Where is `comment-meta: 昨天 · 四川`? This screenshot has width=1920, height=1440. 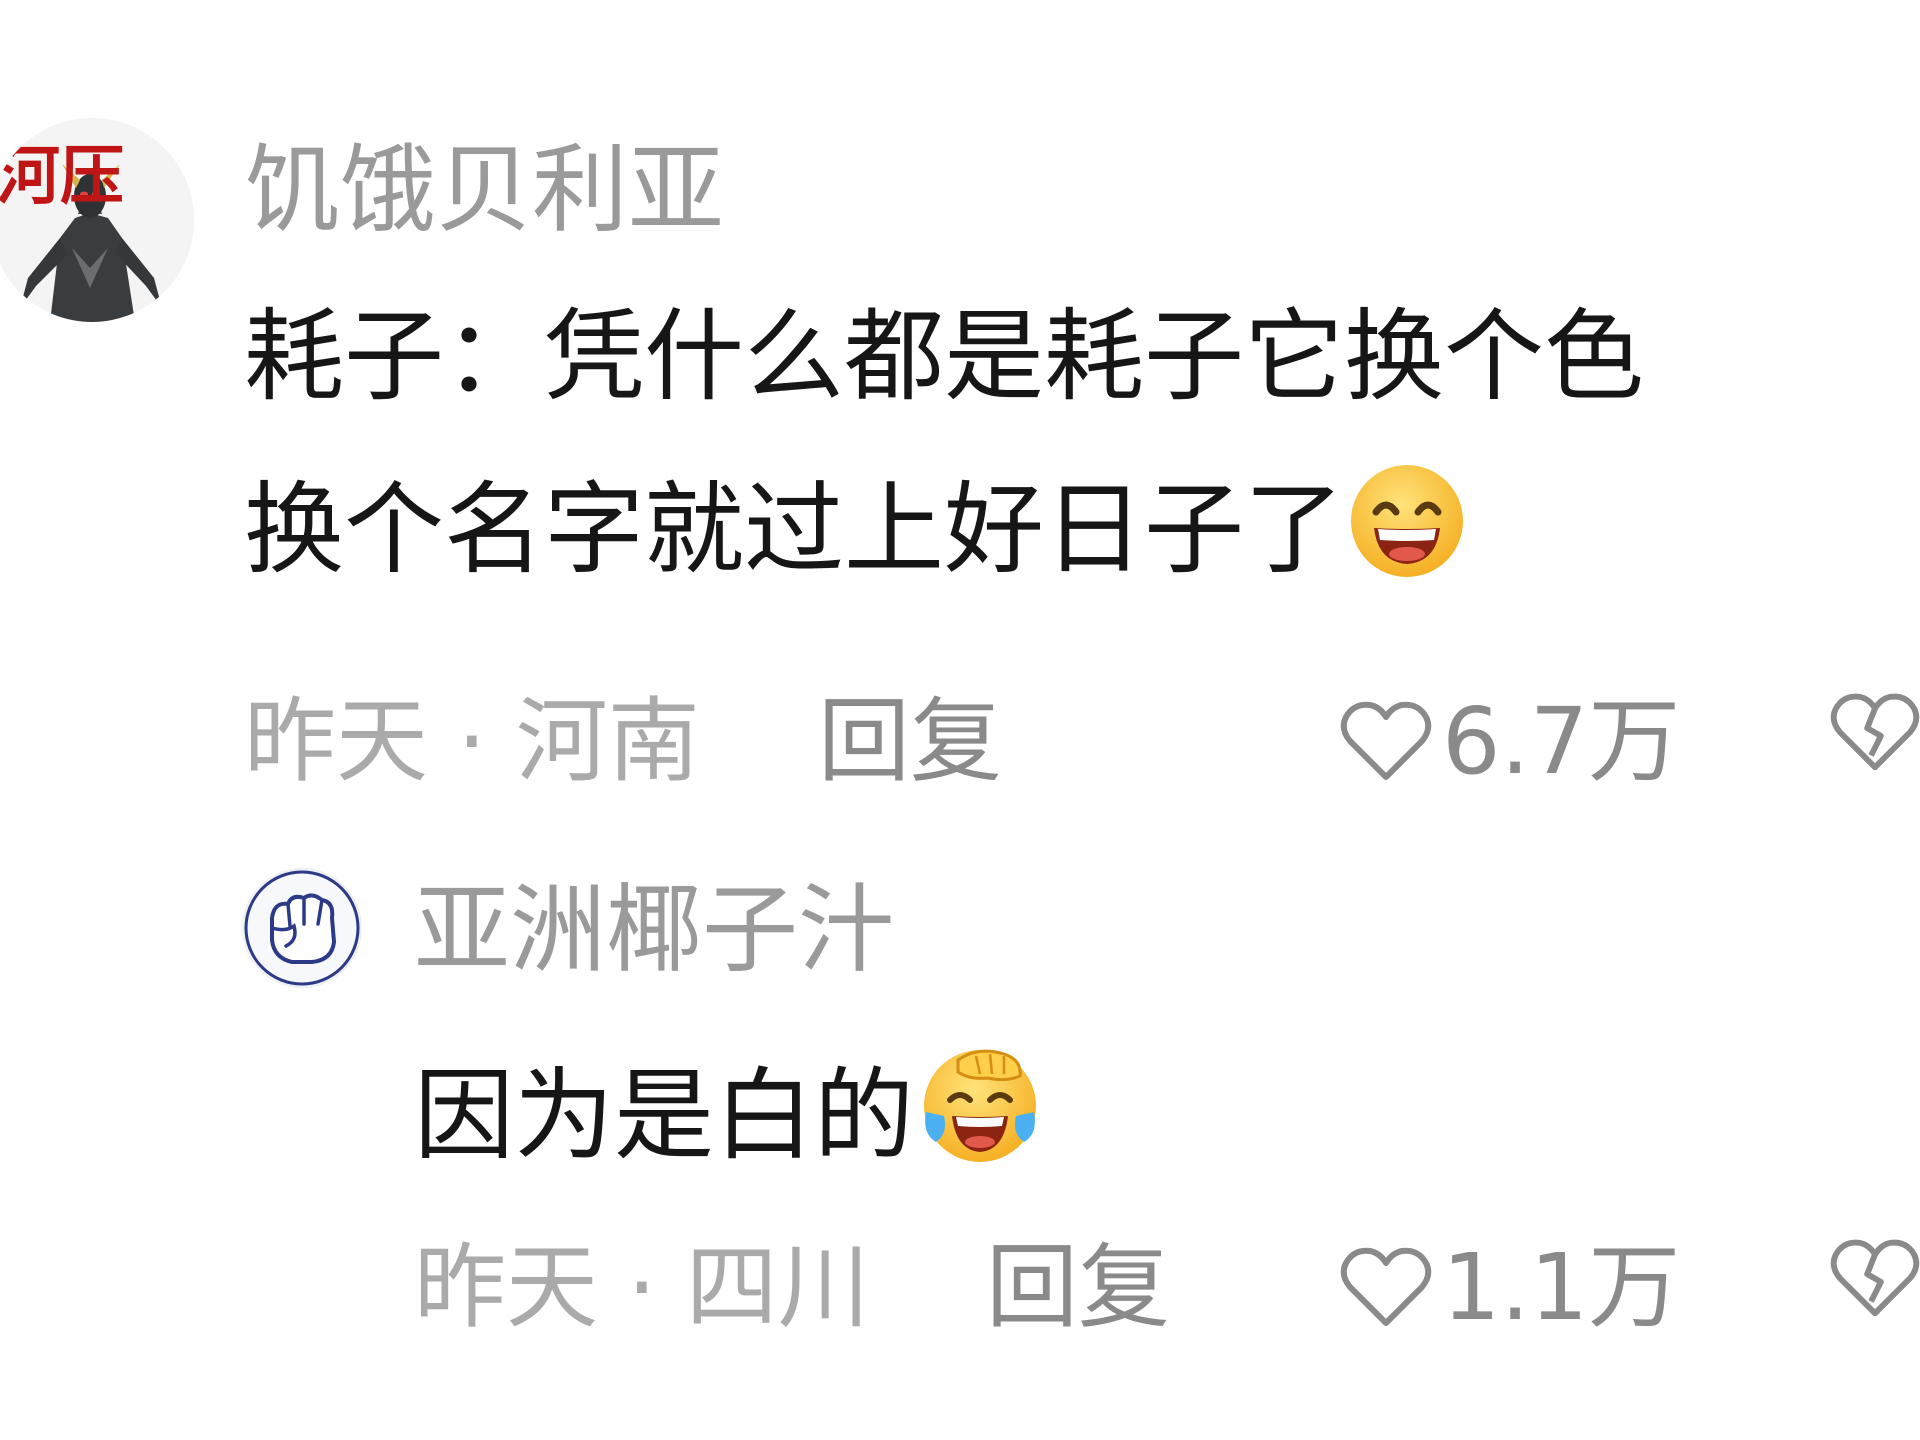 comment-meta: 昨天 · 四川 is located at coordinates (642, 1288).